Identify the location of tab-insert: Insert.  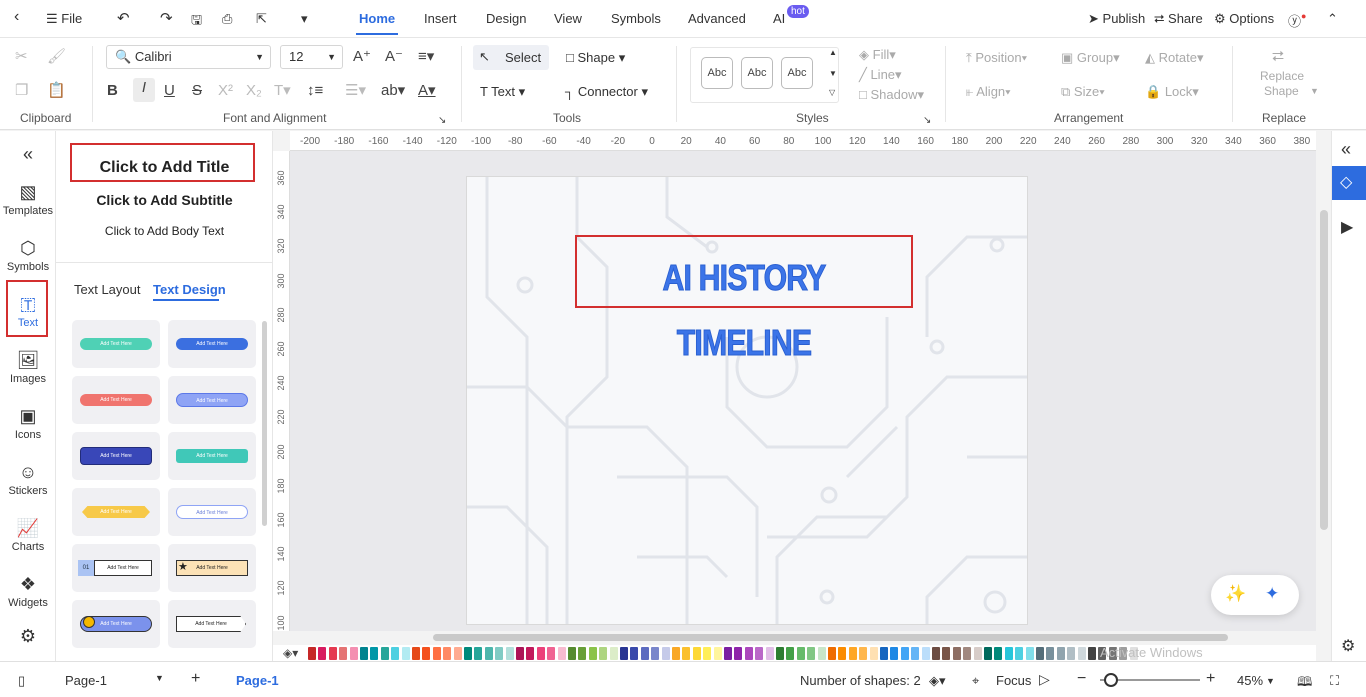
(440, 18).